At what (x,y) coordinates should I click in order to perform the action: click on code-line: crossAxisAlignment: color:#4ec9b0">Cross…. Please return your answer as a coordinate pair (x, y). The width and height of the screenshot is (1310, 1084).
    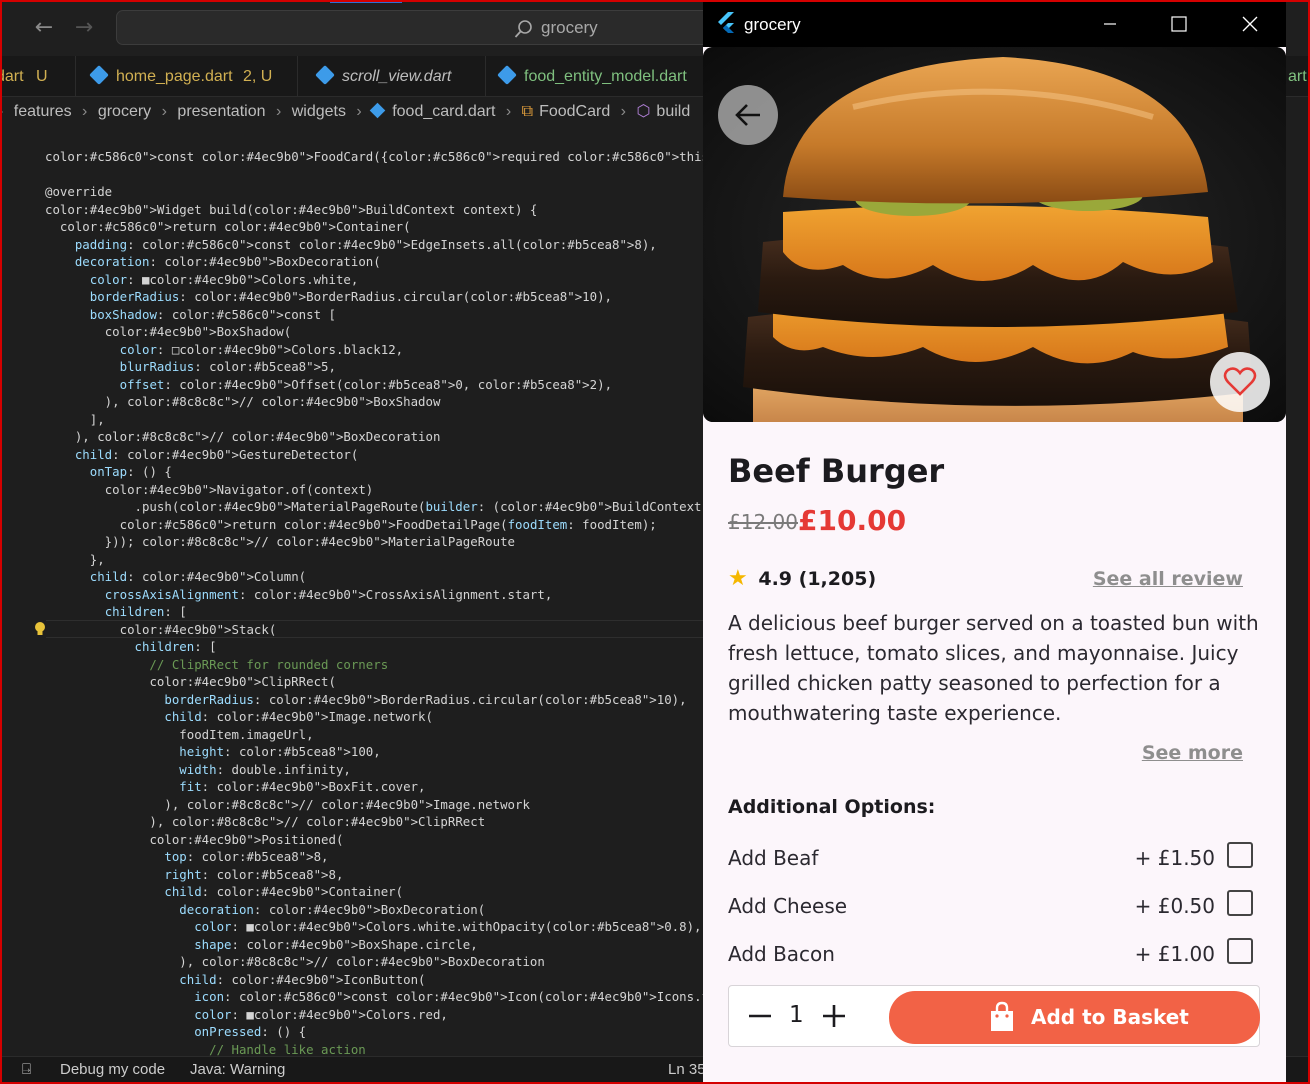
    Looking at the image, I should click on (328, 594).